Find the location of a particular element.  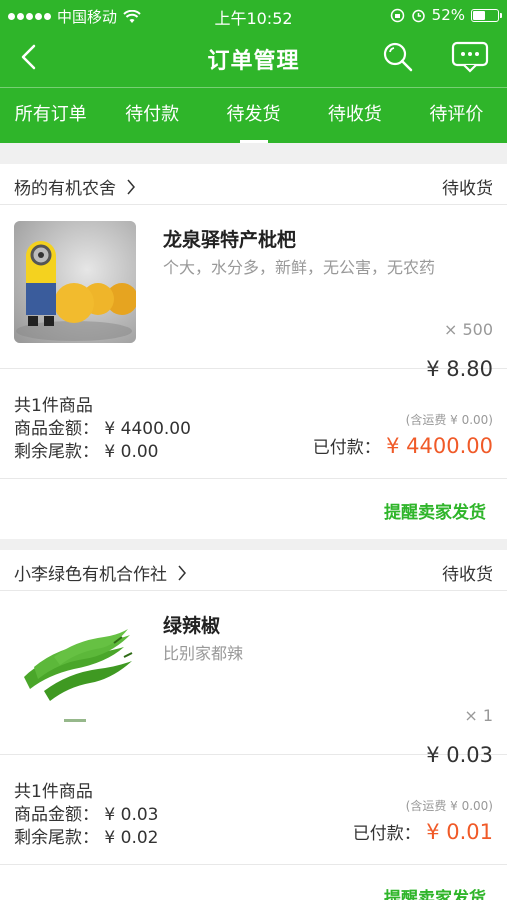

goods-amount: 商品金额： ¥ 4400.00 is located at coordinates (102, 429).